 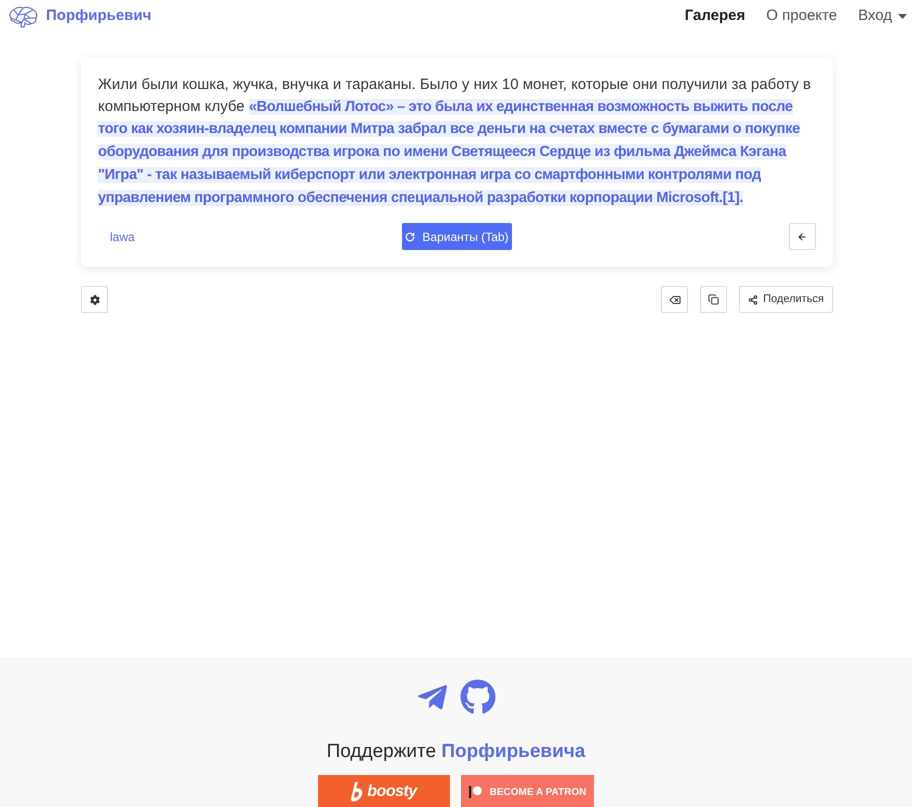 I want to click on brain-logo-icon, so click(x=23, y=17).